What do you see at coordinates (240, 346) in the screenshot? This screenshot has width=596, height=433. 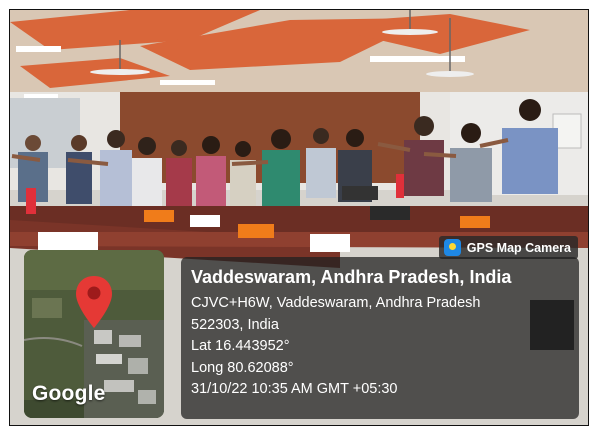 I see `latitude: Lat 16.443952°` at bounding box center [240, 346].